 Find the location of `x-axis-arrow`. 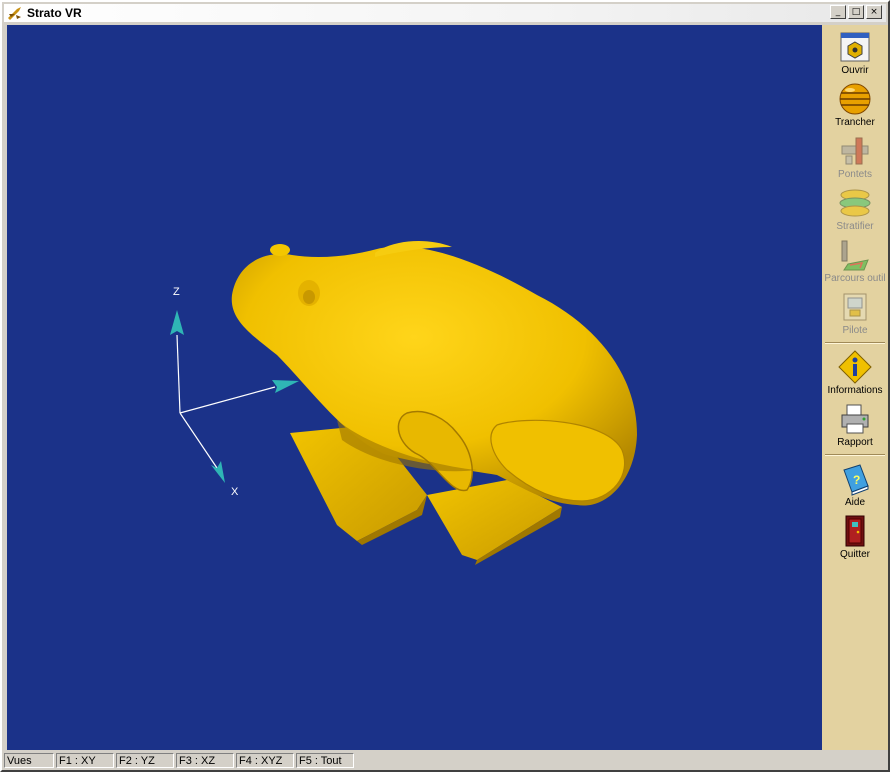

x-axis-arrow is located at coordinates (218, 472).